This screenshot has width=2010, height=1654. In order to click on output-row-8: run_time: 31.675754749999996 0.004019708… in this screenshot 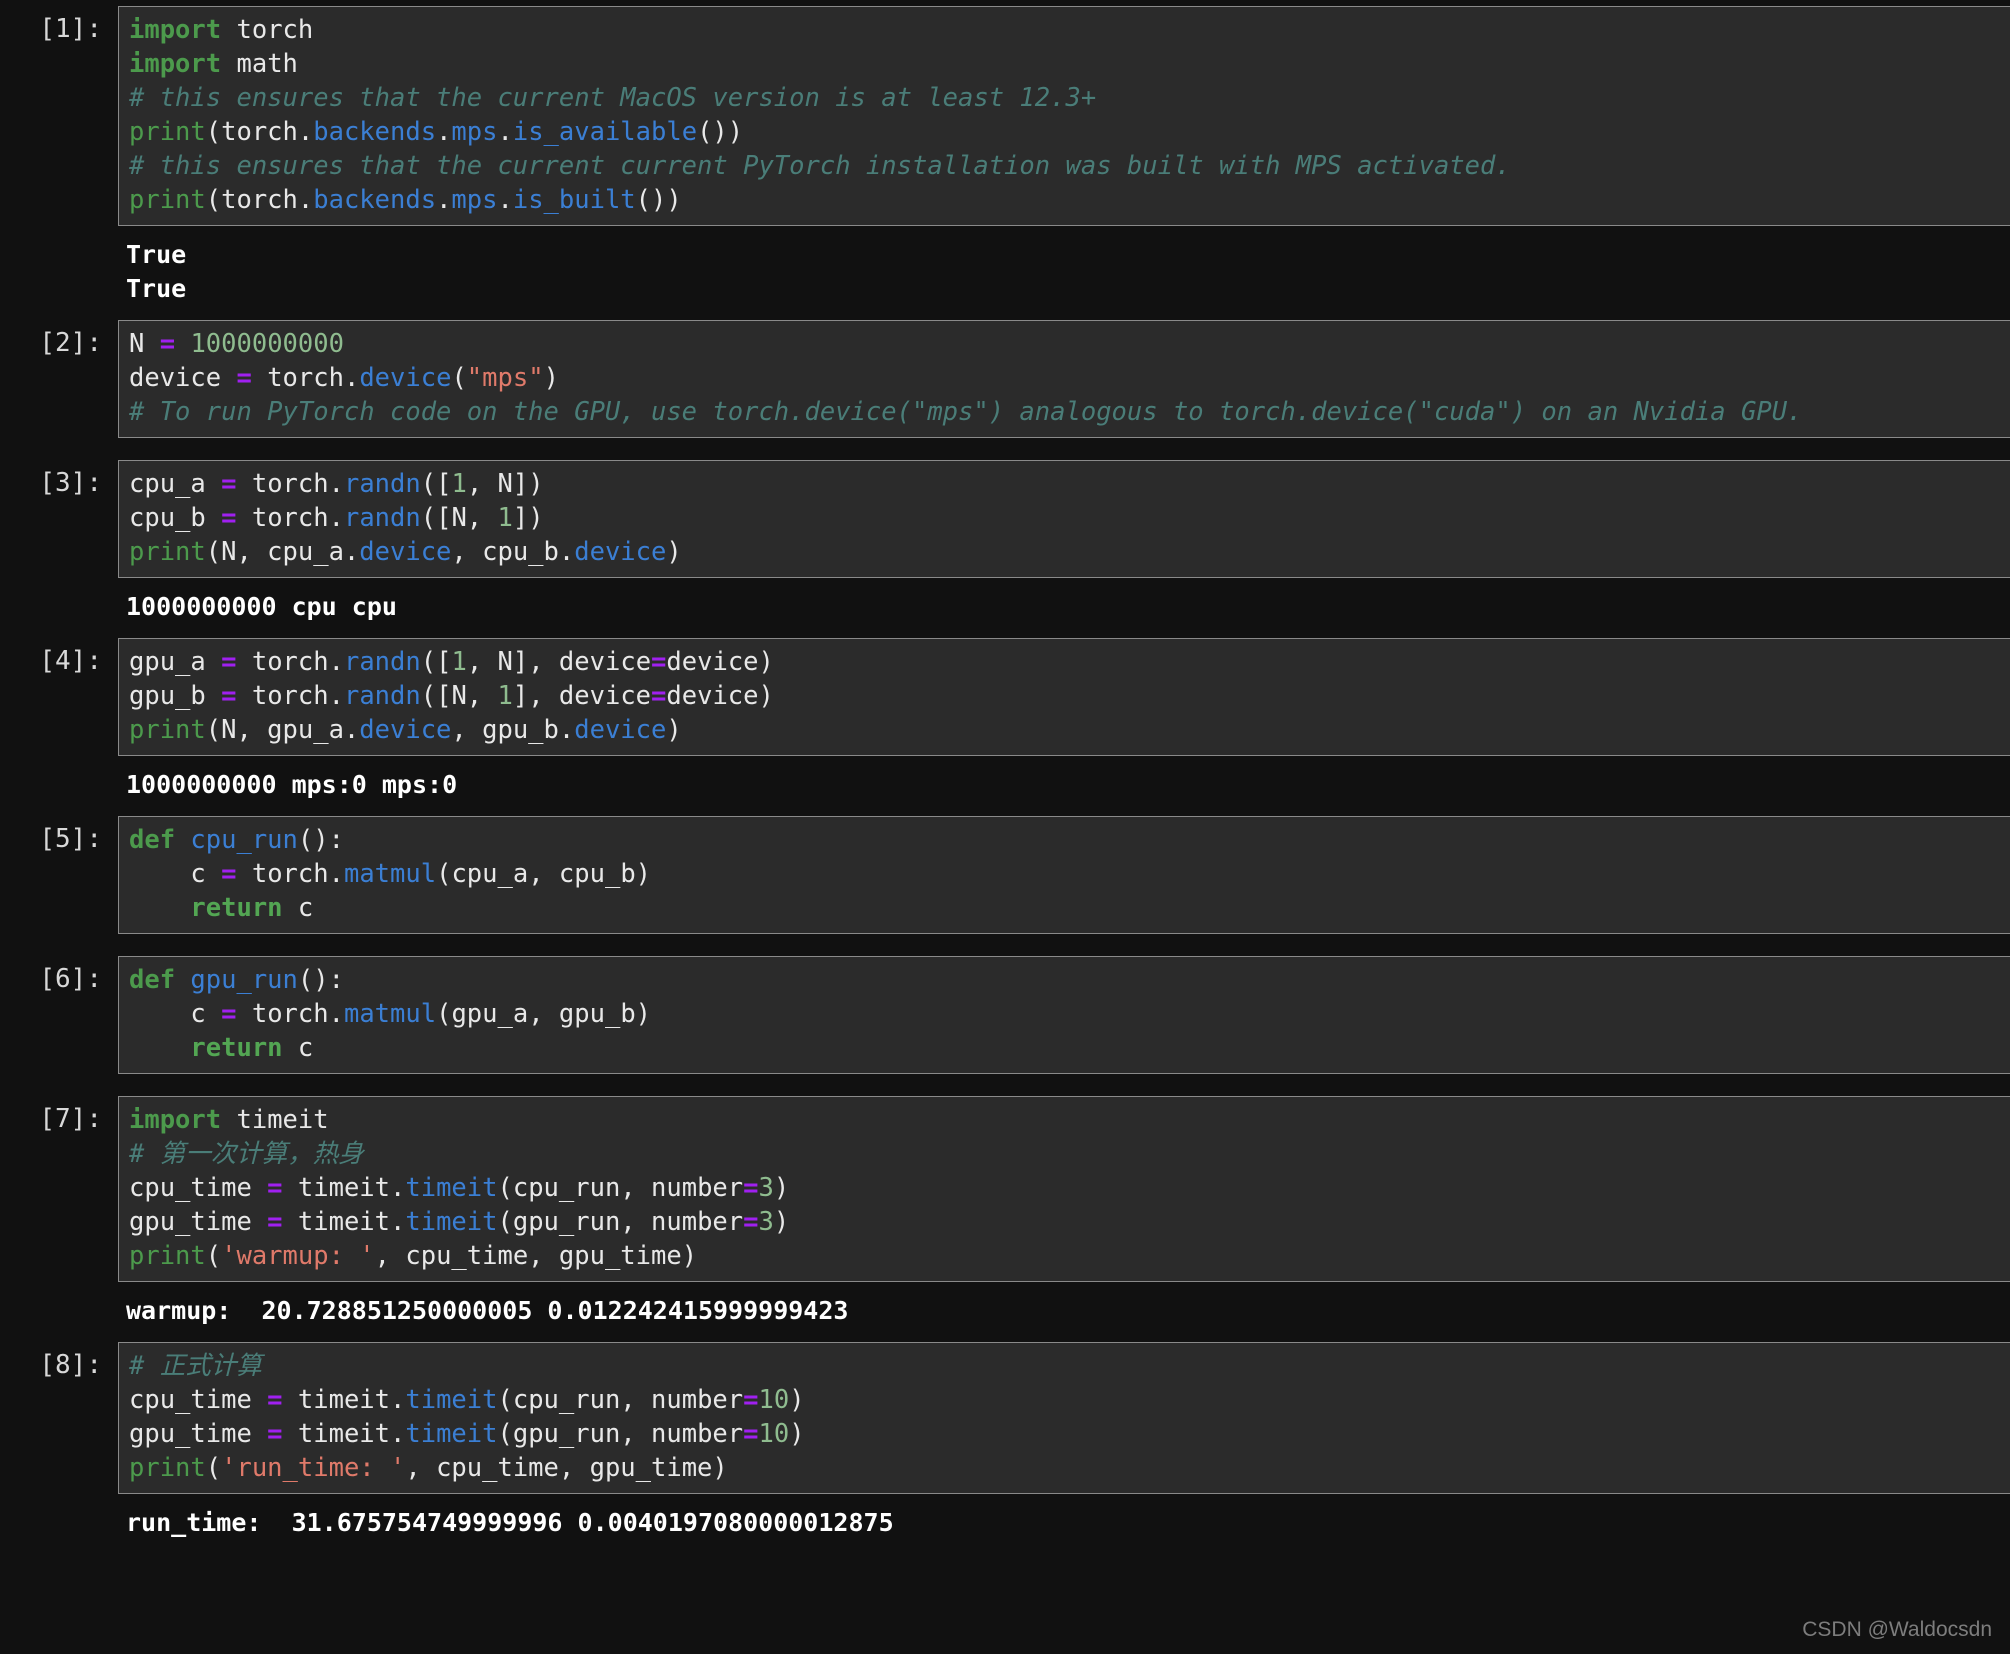, I will do `click(1005, 1524)`.